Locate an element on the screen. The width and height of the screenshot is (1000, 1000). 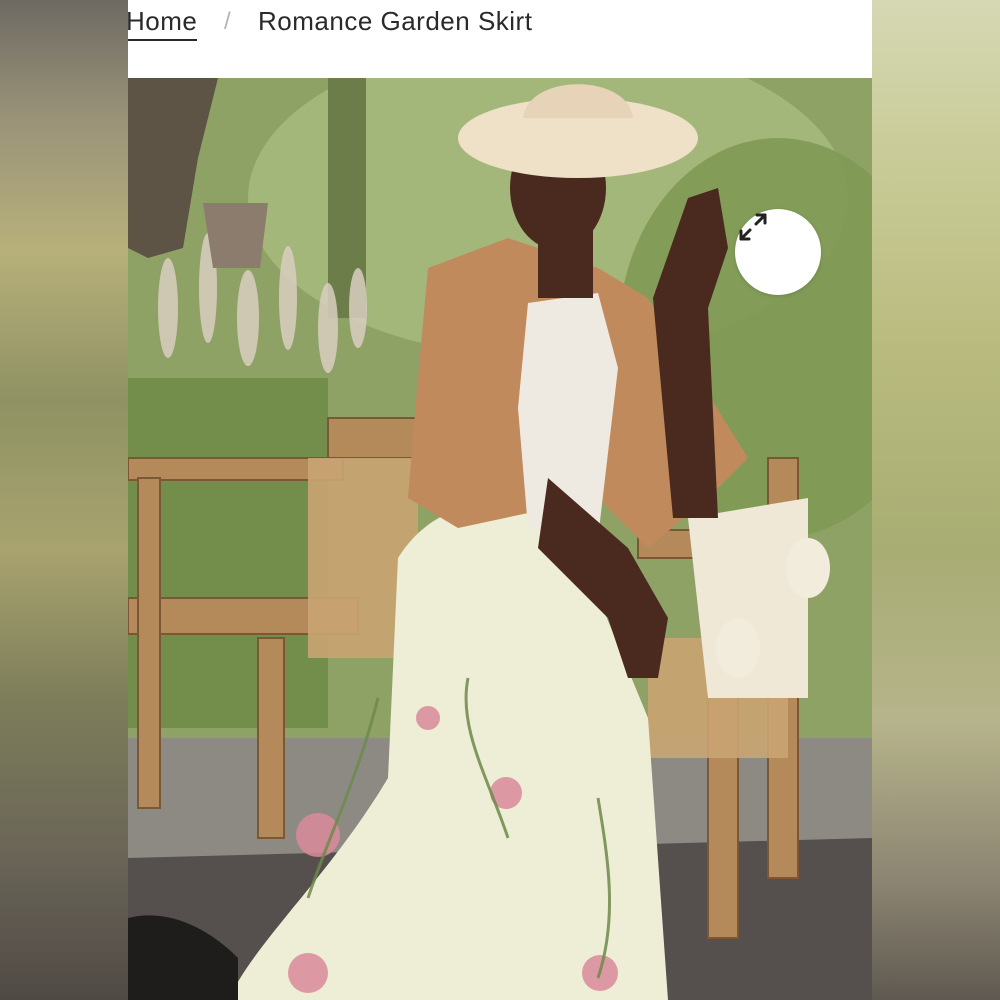
blurred-backdrop-left is located at coordinates (64, 500).